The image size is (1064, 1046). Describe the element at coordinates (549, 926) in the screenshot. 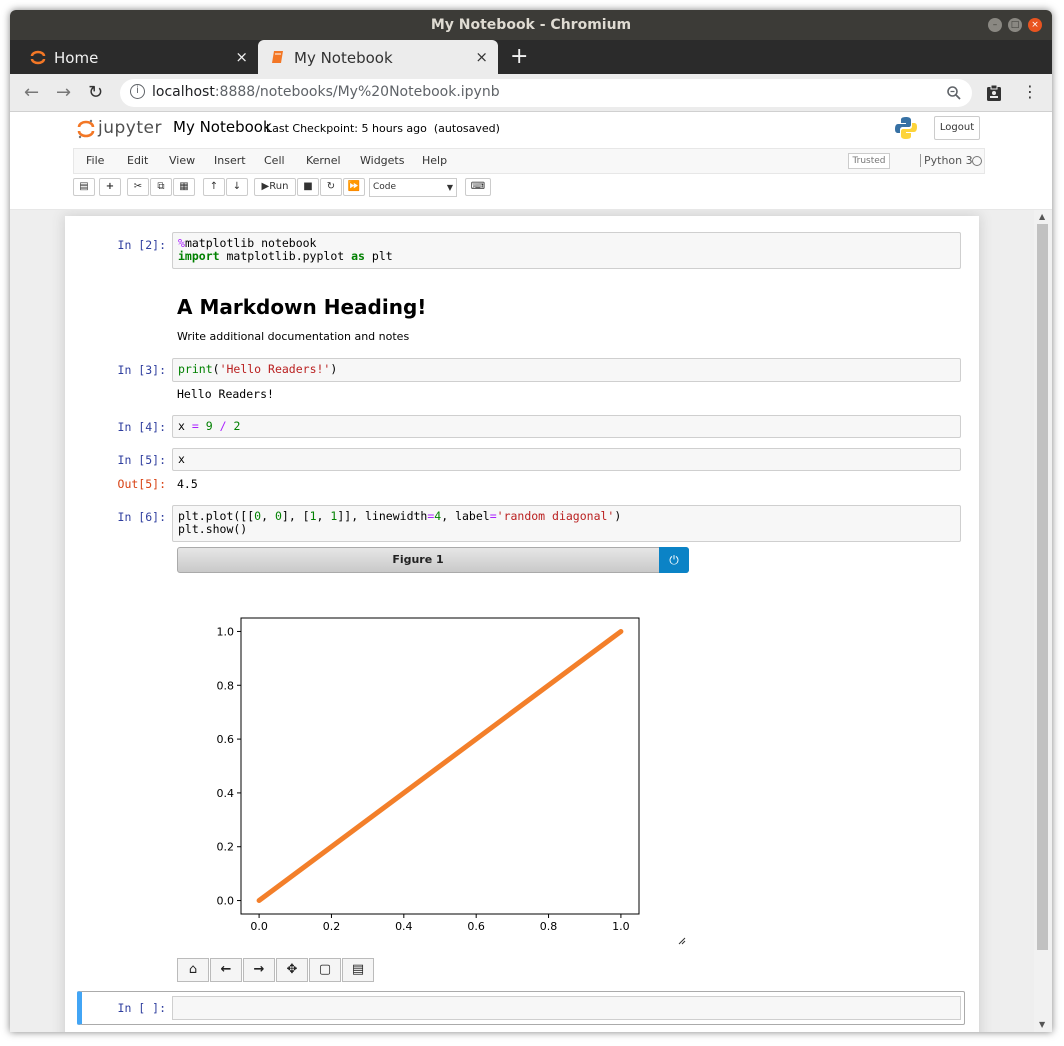

I see `x-tick-label: 0.8` at that location.